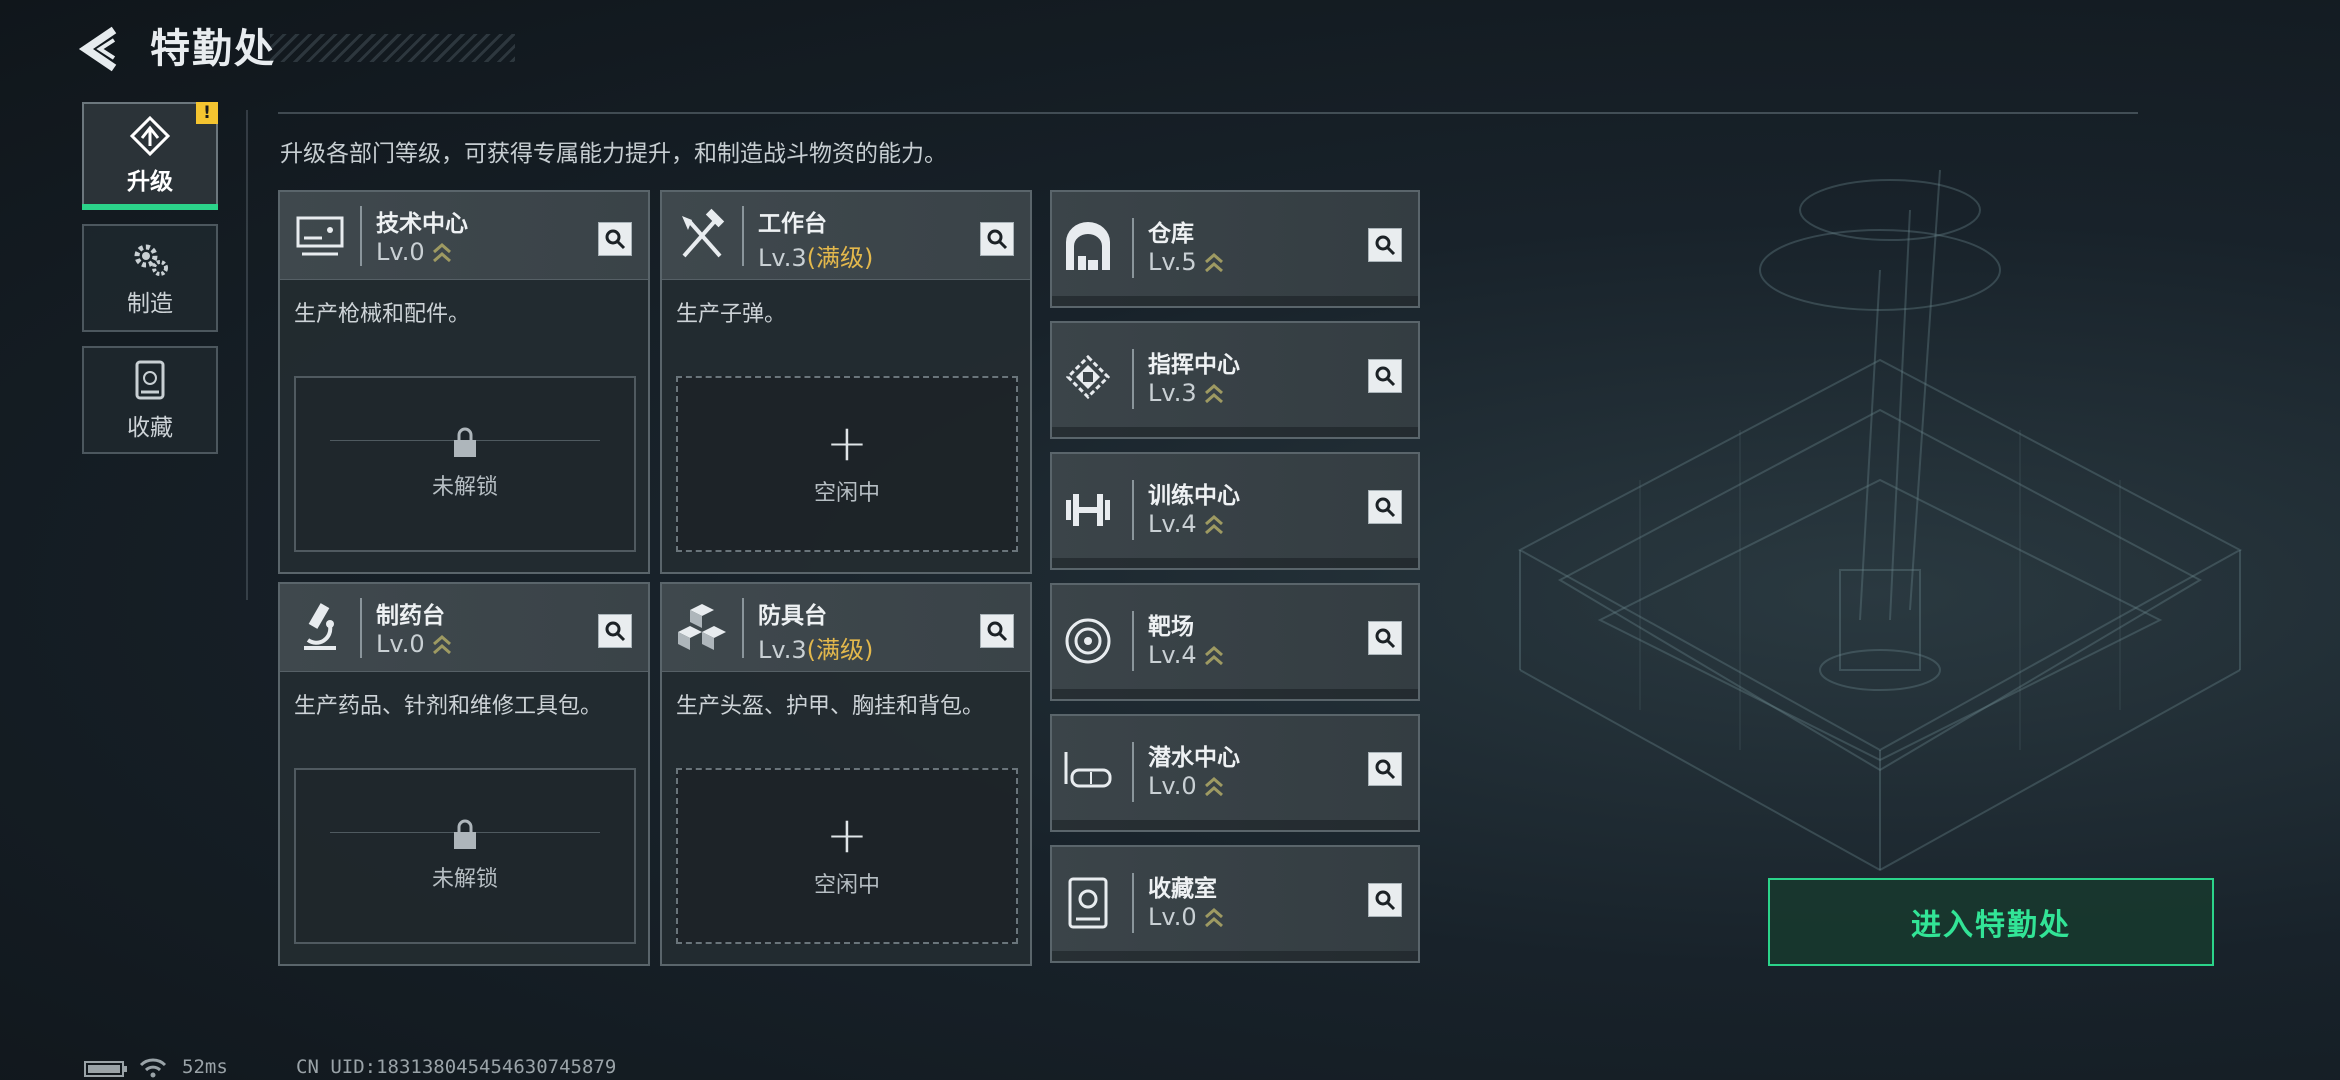 This screenshot has width=2340, height=1080. Describe the element at coordinates (702, 627) in the screenshot. I see `armor-blocks-icon` at that location.